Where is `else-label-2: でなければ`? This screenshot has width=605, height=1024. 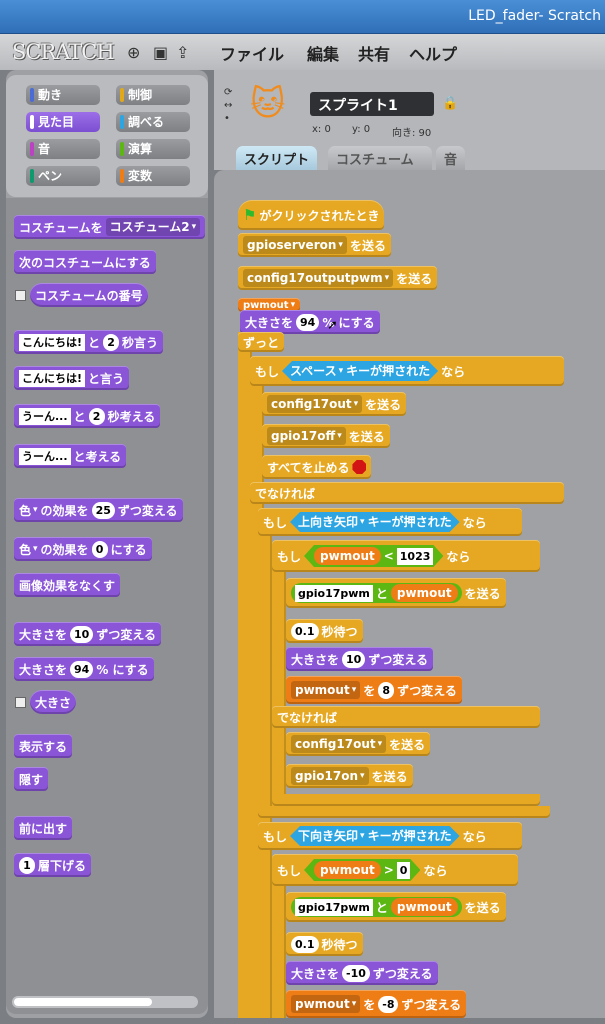
else-label-2: でなければ is located at coordinates (406, 717).